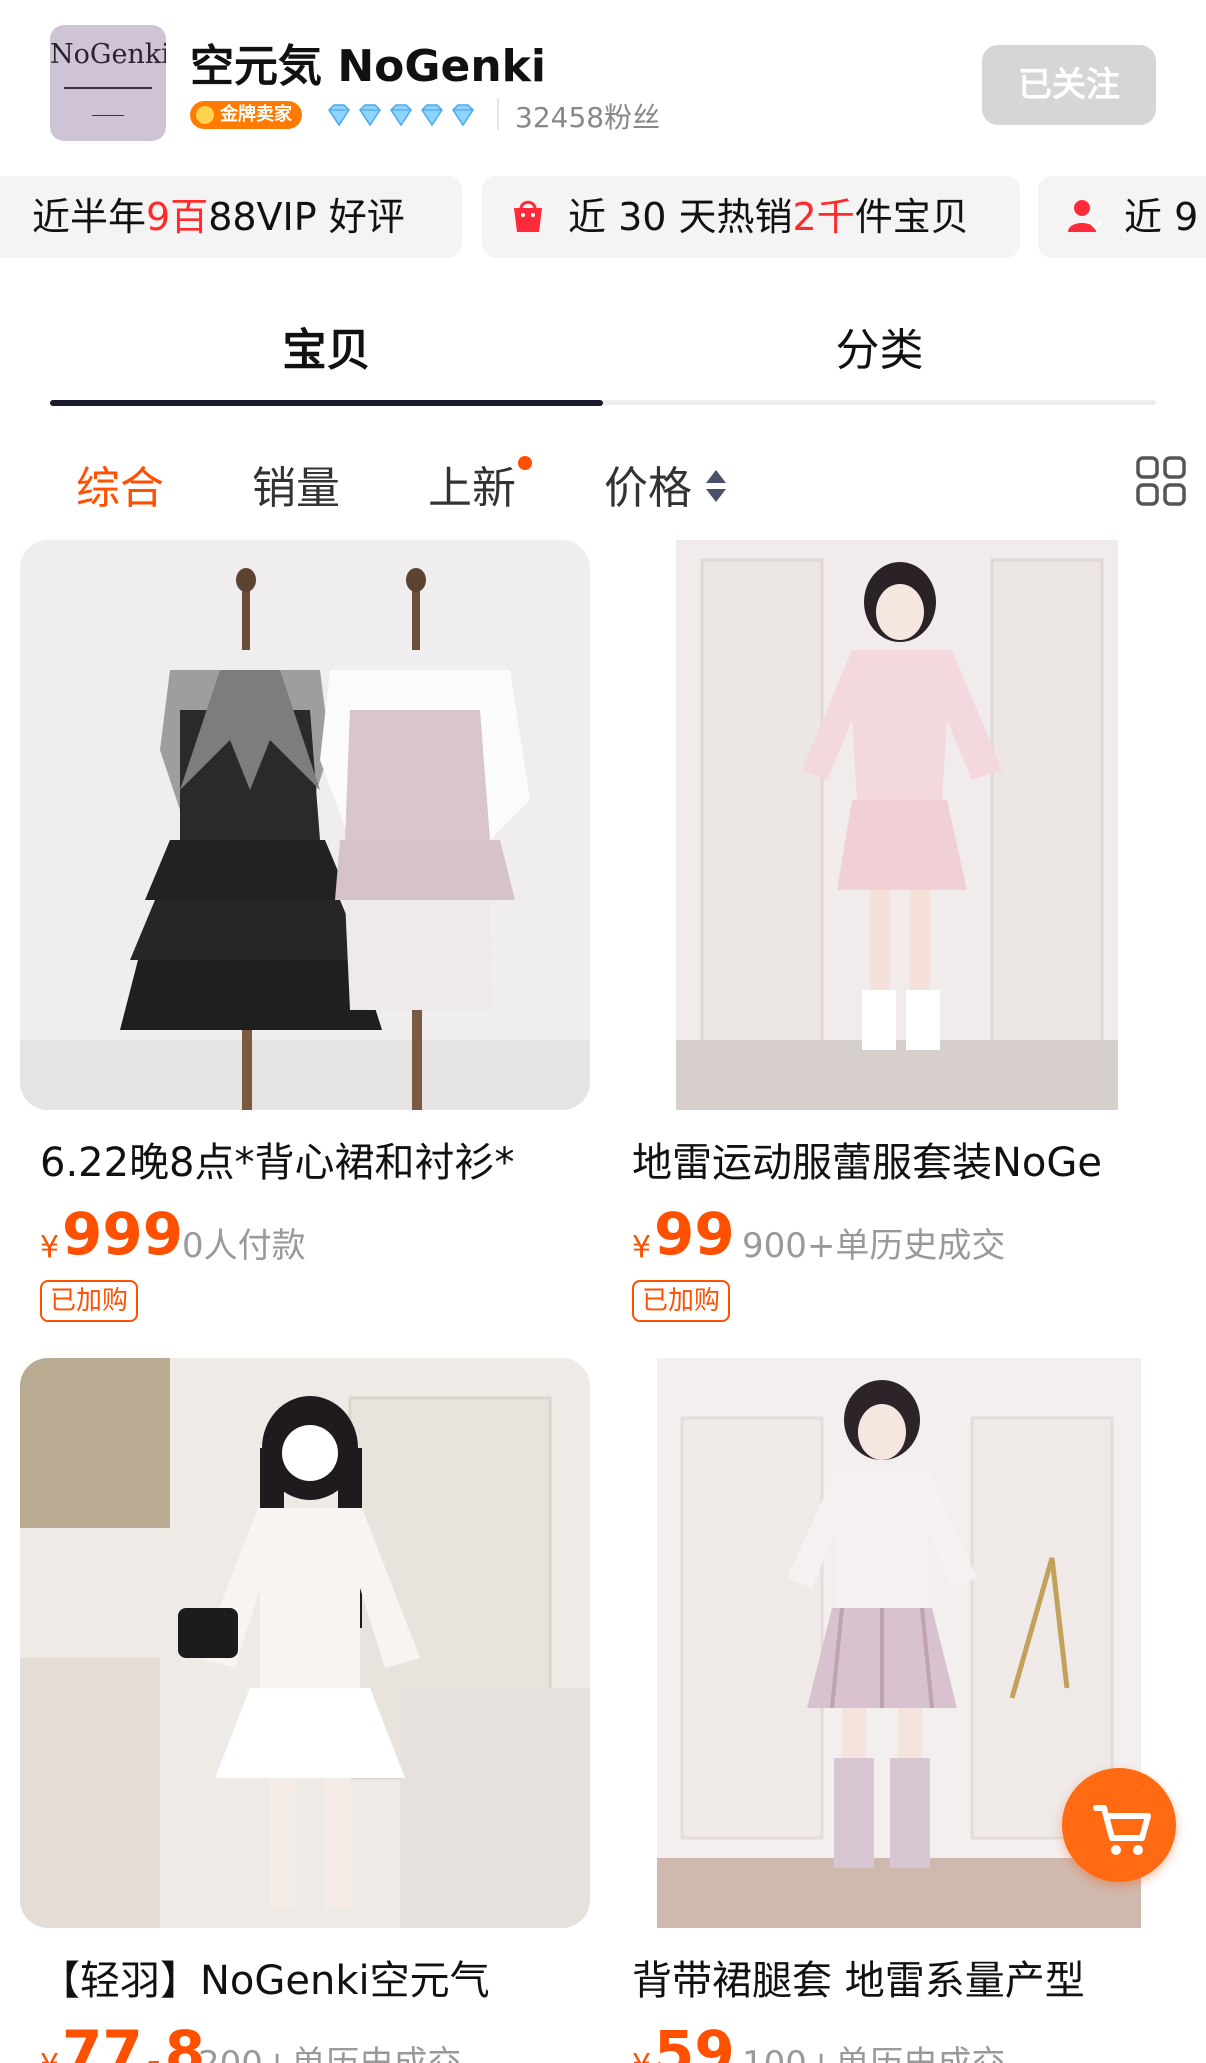 Image resolution: width=1206 pixels, height=2063 pixels. I want to click on tab-active-indicator, so click(326, 403).